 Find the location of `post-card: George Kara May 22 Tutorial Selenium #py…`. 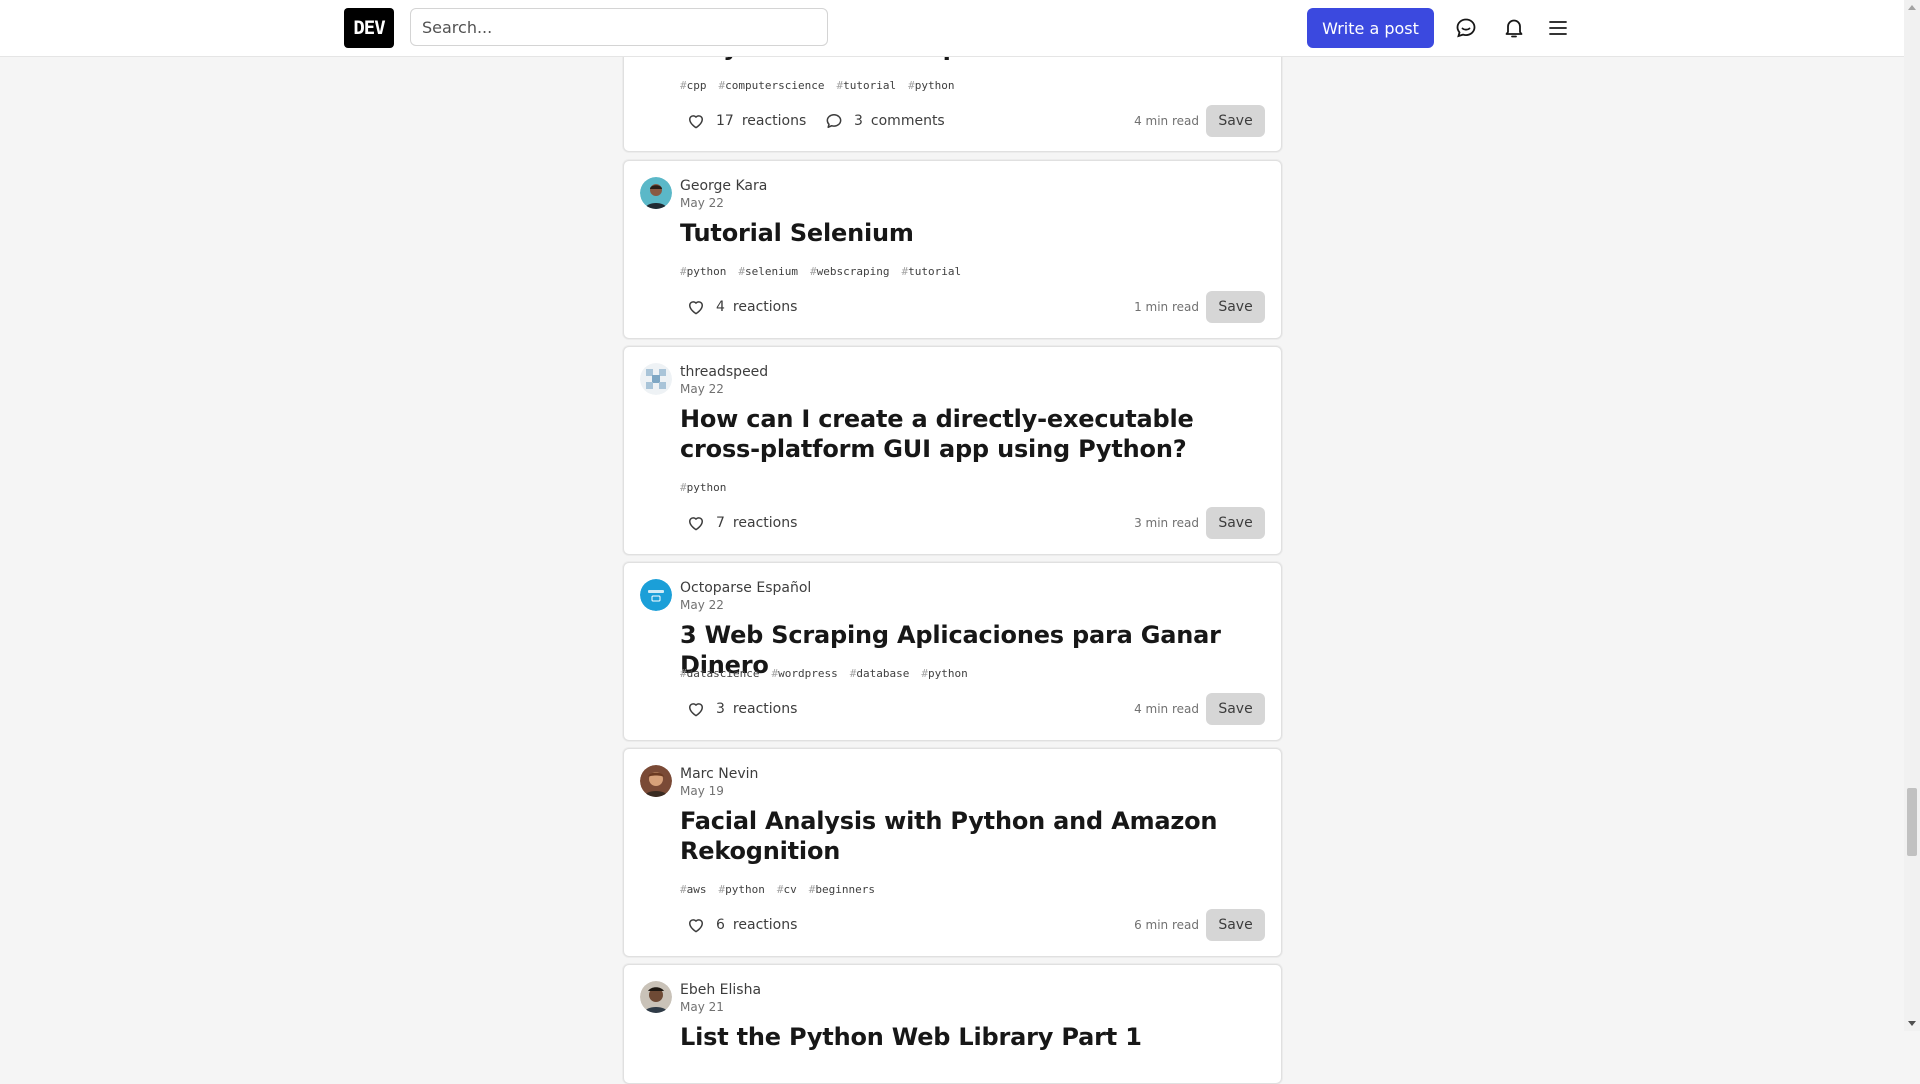

post-card: George Kara May 22 Tutorial Selenium #py… is located at coordinates (952, 249).